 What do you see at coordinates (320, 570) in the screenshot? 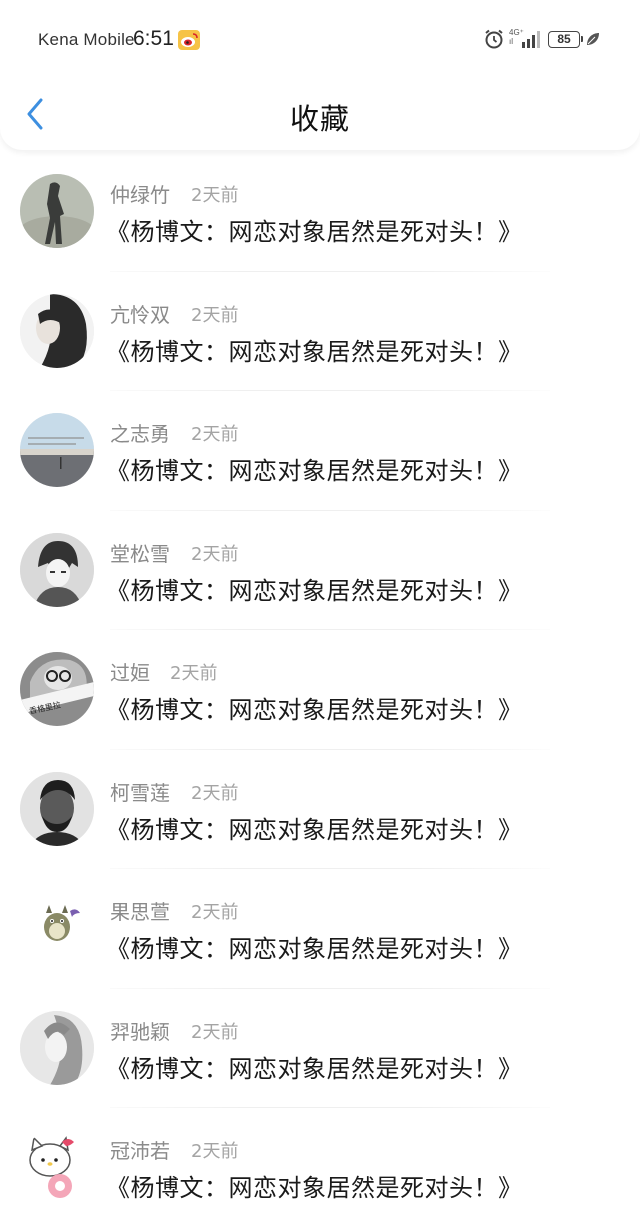
I see `list-item: 堂松雪 2天前 《杨博文：网恋对象居然是死对头！》` at bounding box center [320, 570].